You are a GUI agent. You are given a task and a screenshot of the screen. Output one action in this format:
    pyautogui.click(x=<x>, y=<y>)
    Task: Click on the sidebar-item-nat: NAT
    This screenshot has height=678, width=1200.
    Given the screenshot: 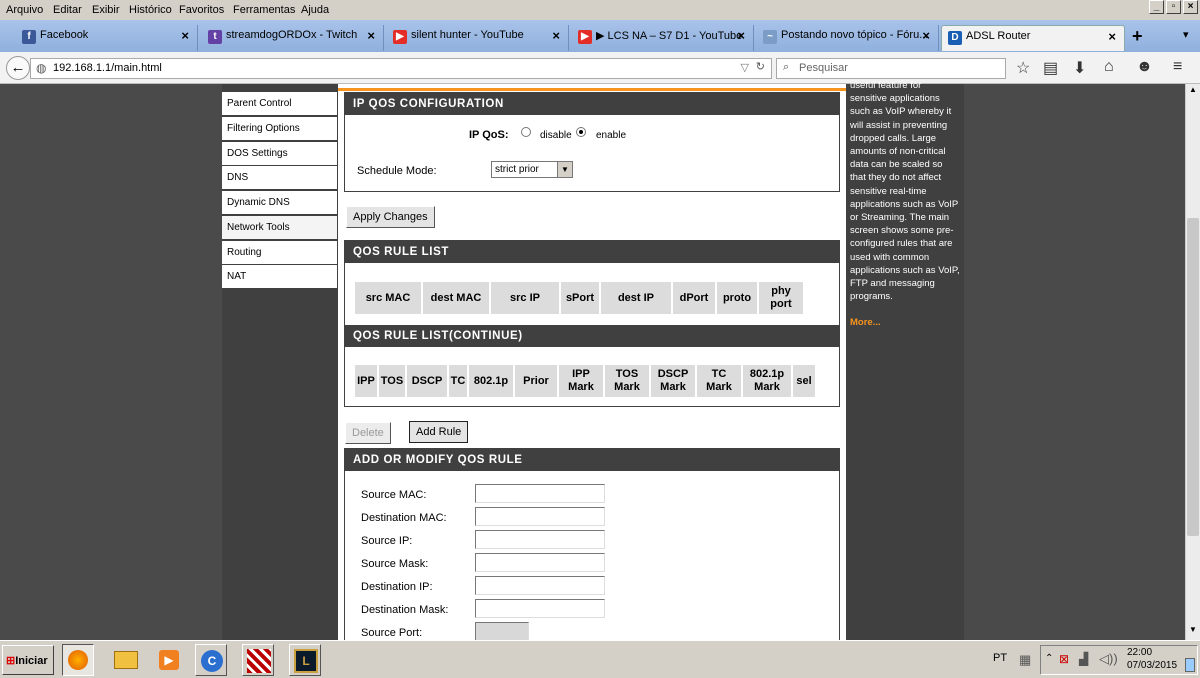 What is the action you would take?
    pyautogui.click(x=279, y=276)
    